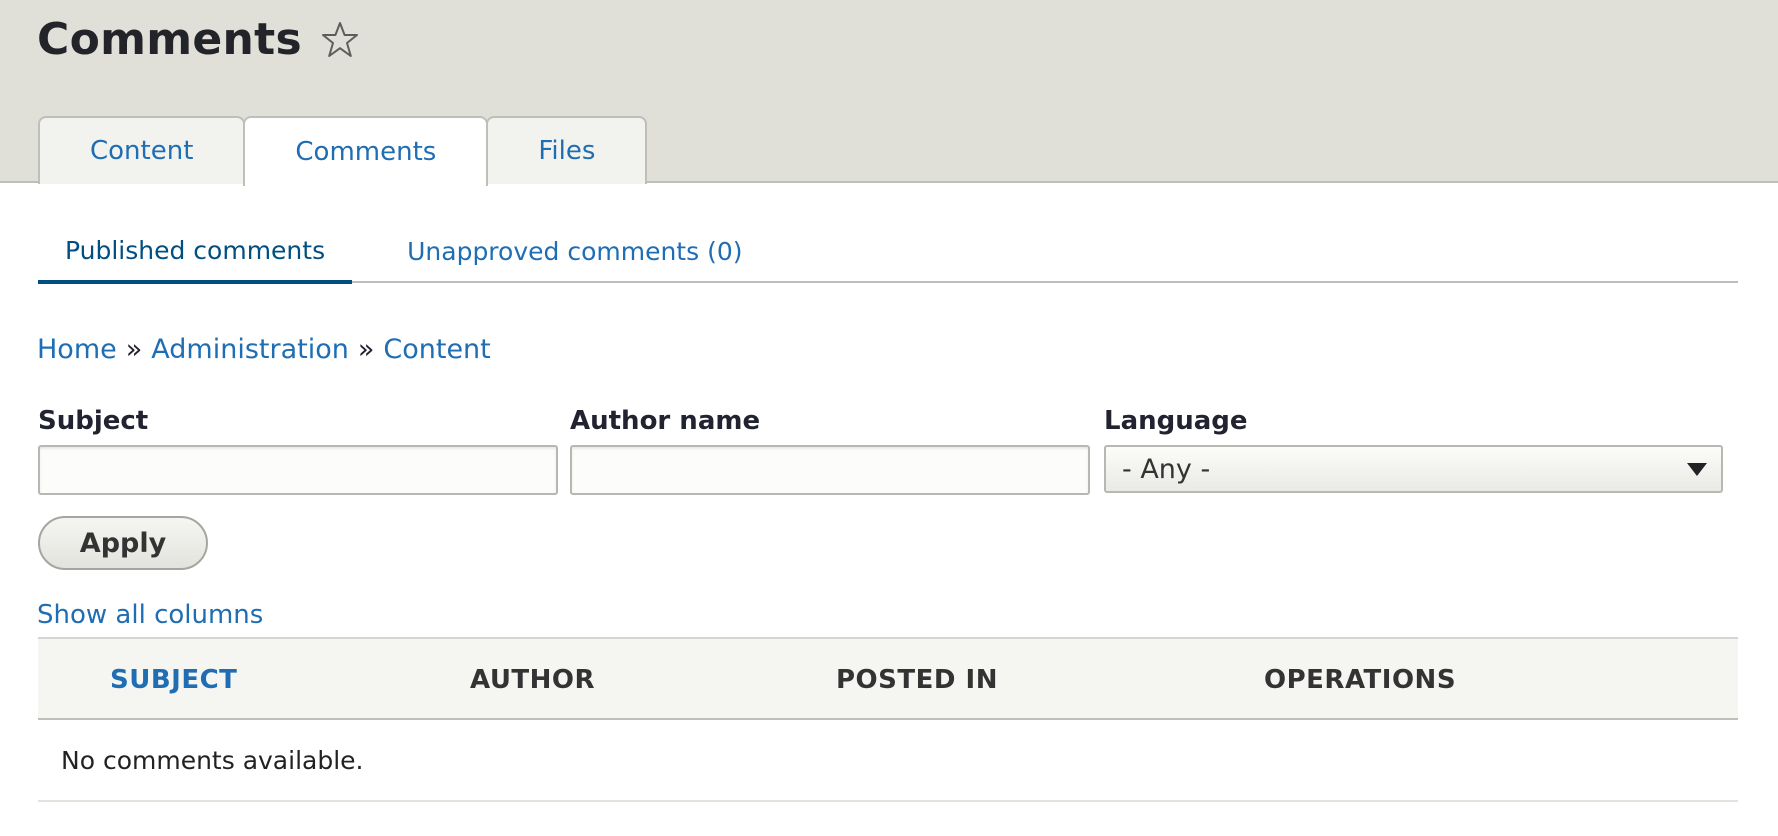 The width and height of the screenshot is (1778, 836). I want to click on empty-message-row: No comments available., so click(888, 761).